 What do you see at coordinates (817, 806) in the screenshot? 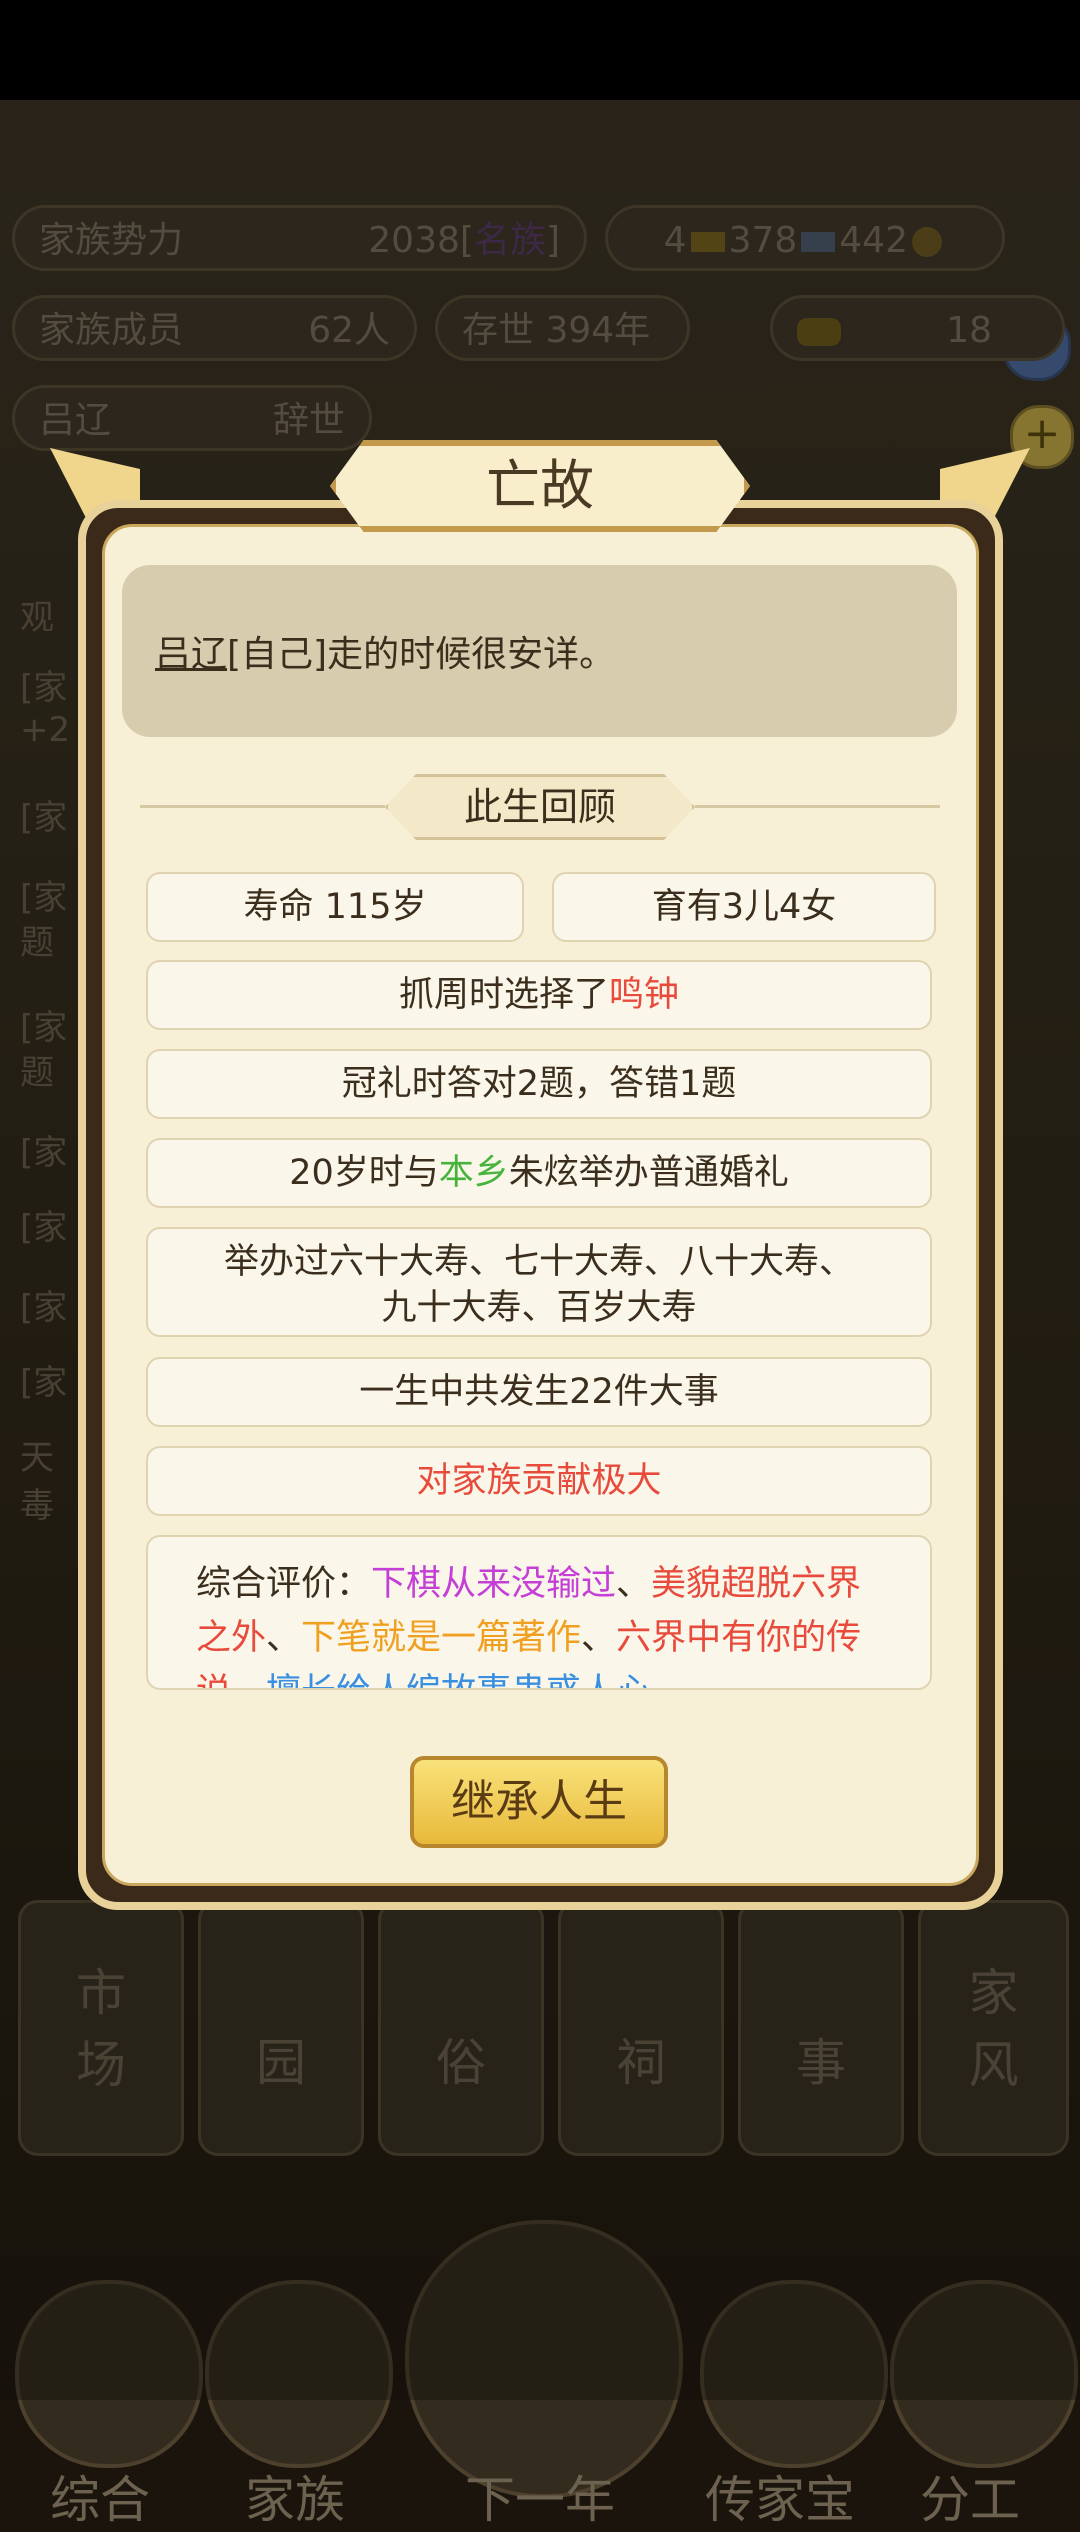
I see `divider-right` at bounding box center [817, 806].